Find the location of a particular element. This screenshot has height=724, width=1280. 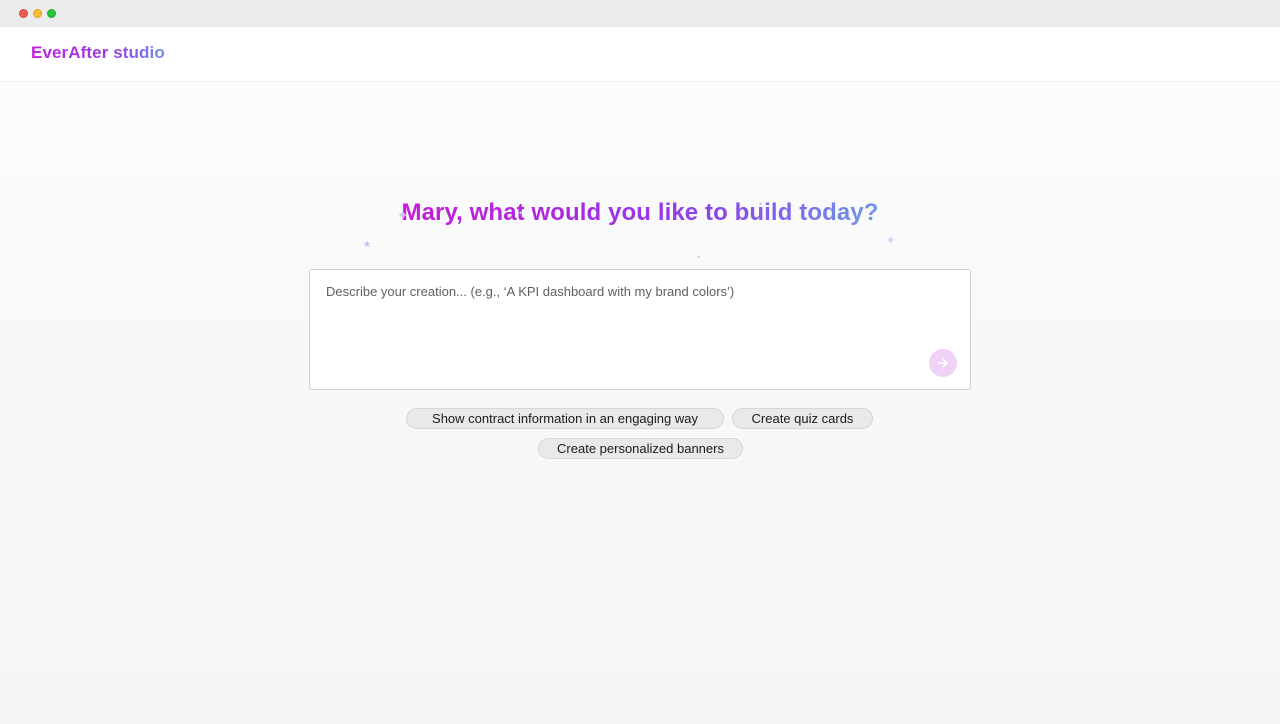

suggestion-chip-personalized-banners: Create personalized banners is located at coordinates (640, 448).